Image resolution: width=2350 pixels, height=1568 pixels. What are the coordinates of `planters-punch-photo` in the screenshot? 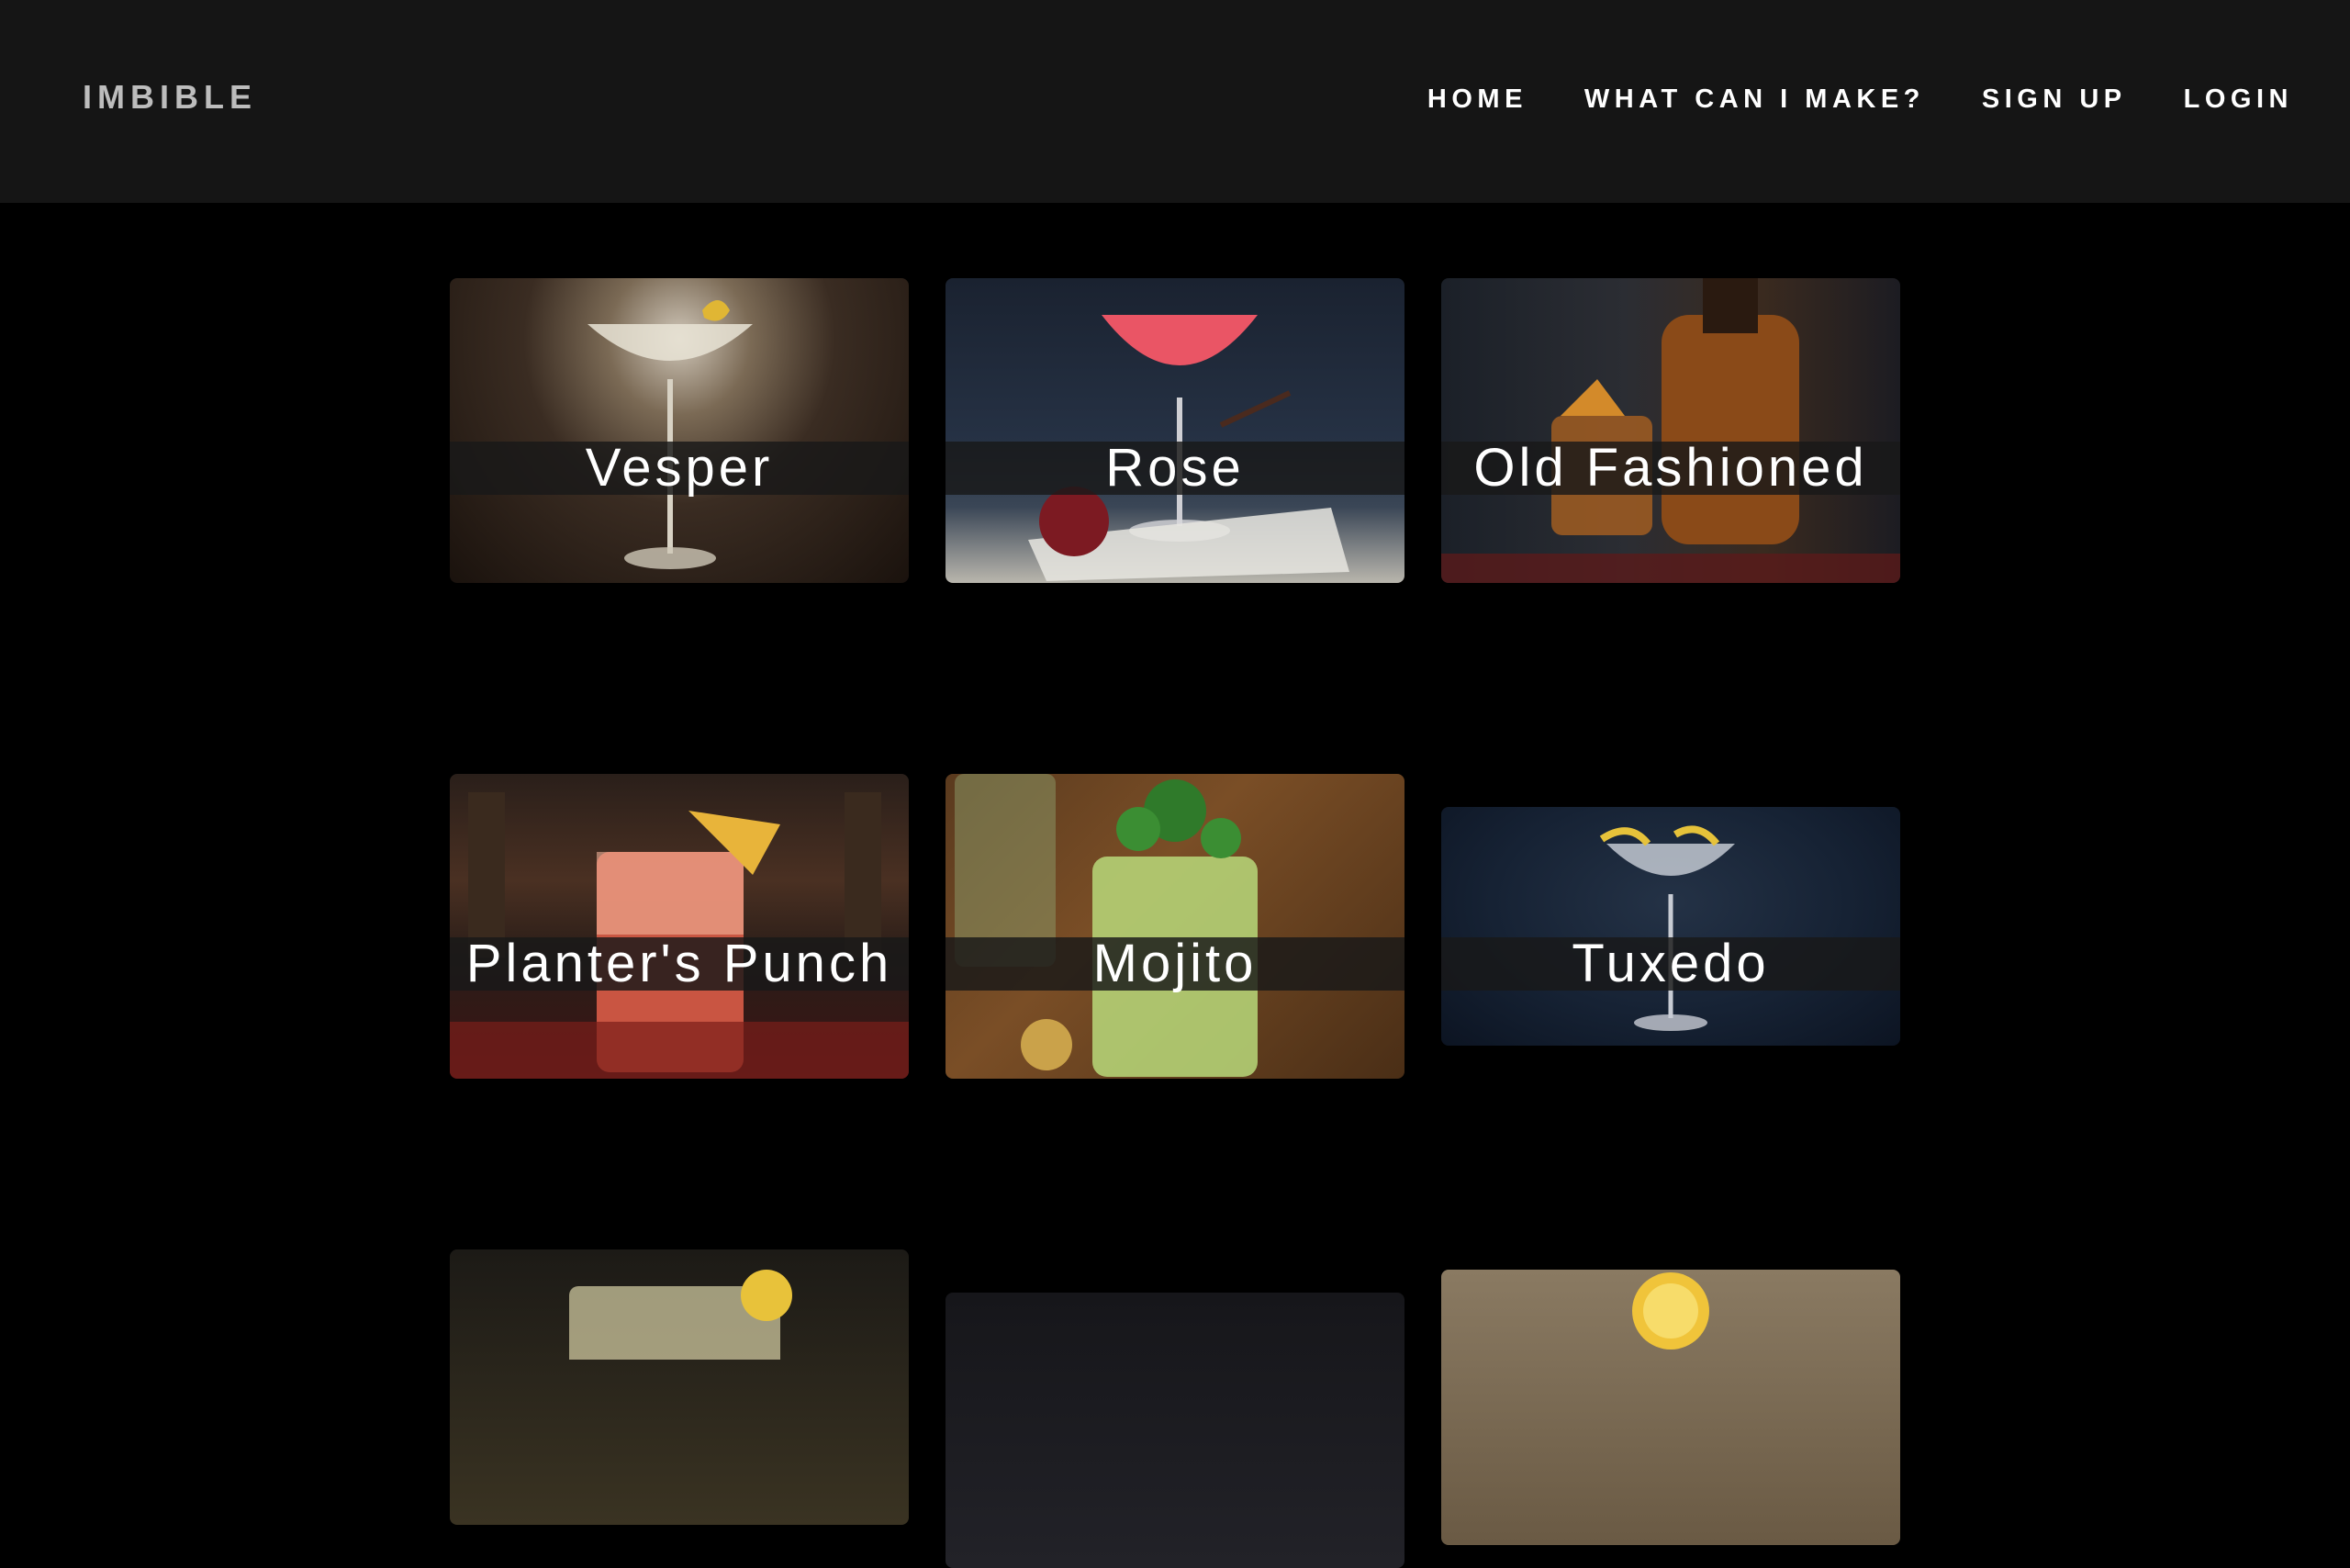 It's located at (679, 926).